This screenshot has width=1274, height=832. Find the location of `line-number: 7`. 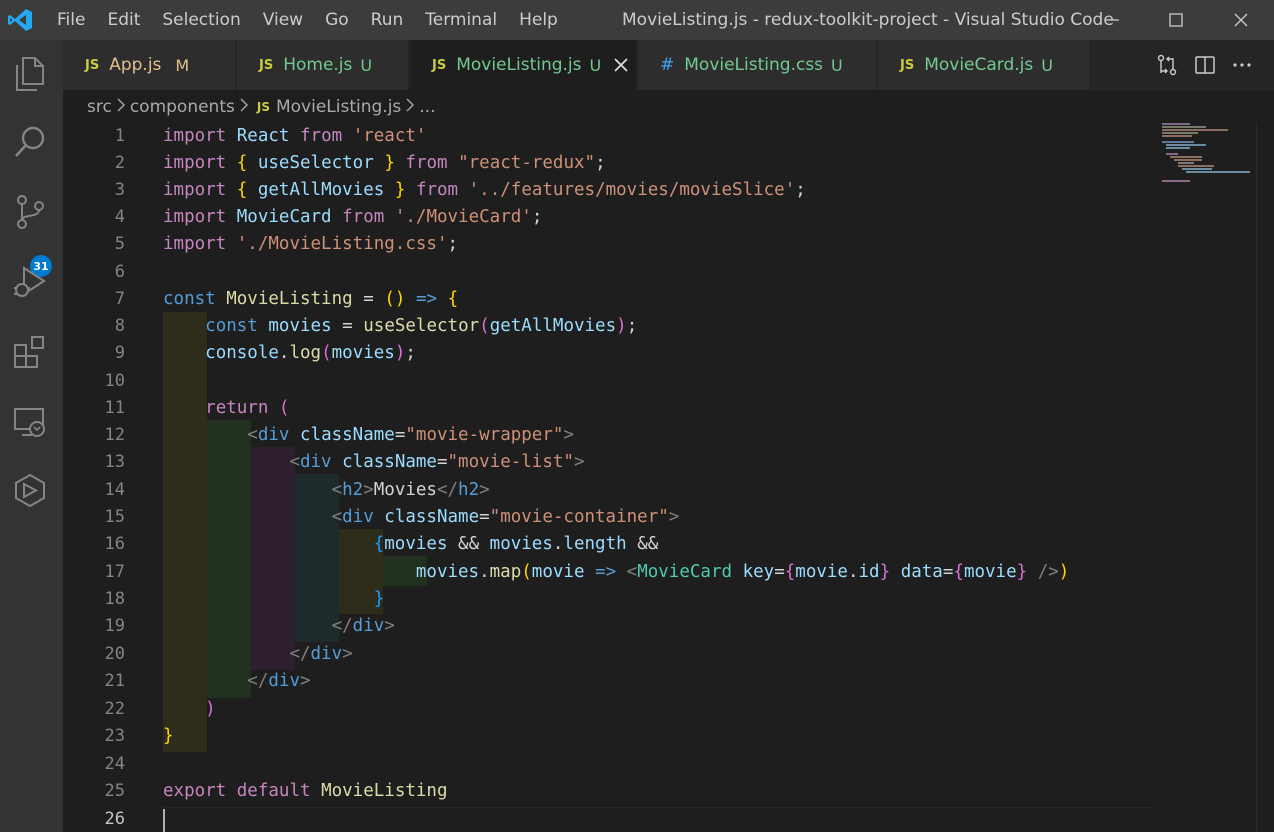

line-number: 7 is located at coordinates (119, 299).